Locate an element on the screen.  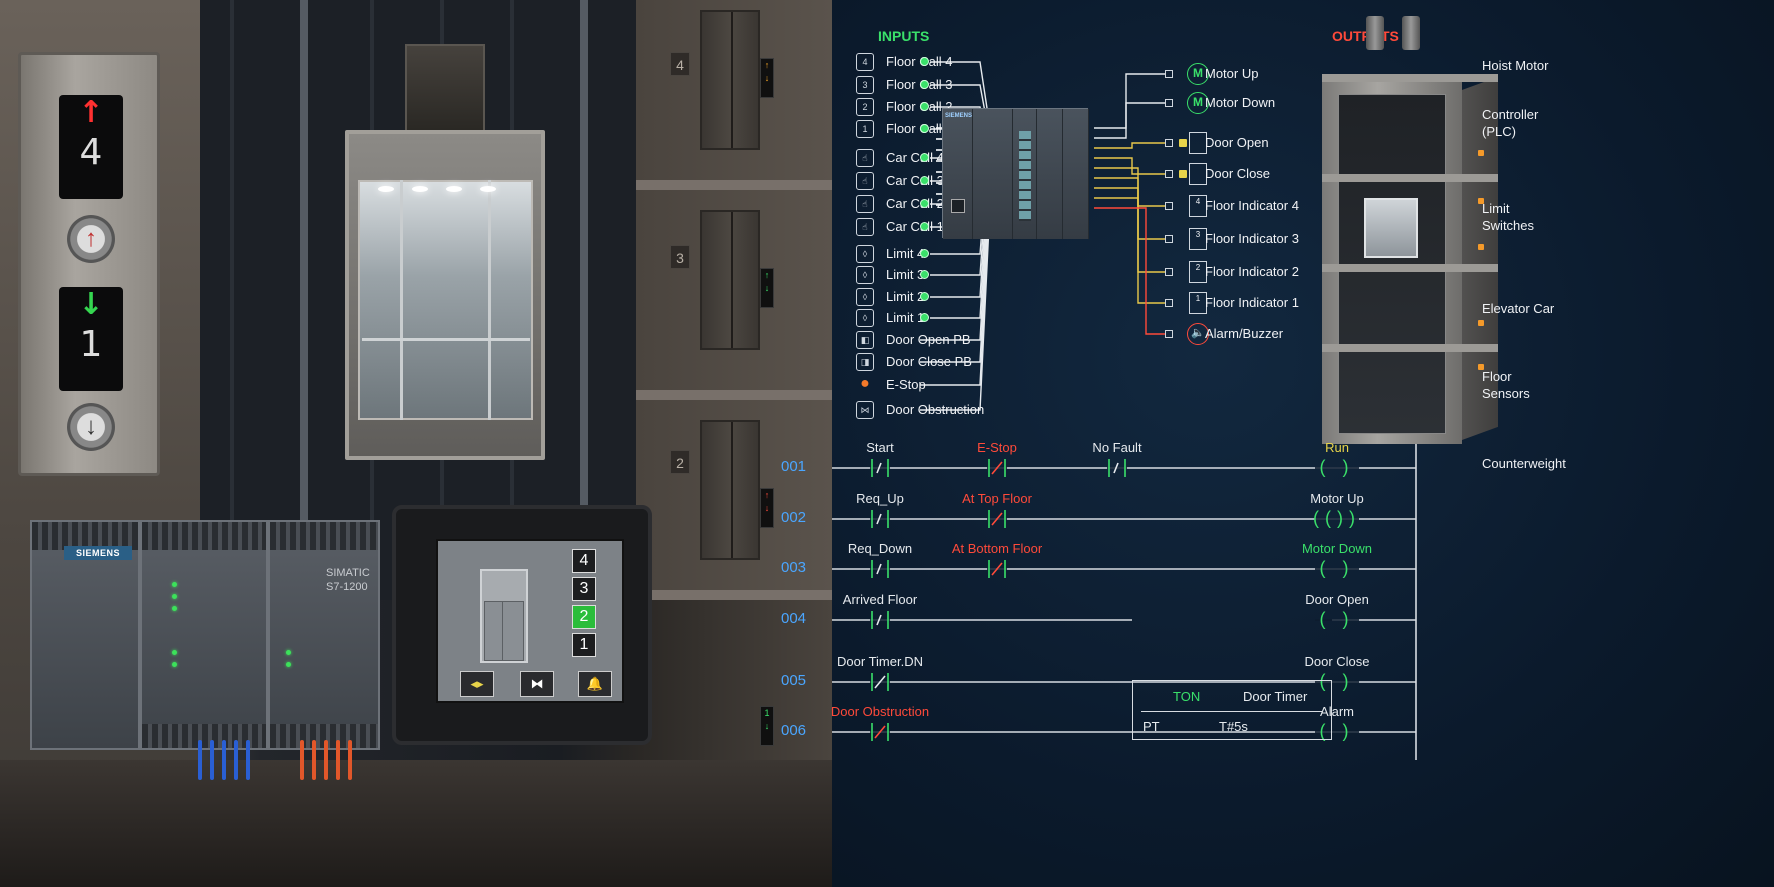
input-label: Door Close PB is located at coordinates (929, 361).